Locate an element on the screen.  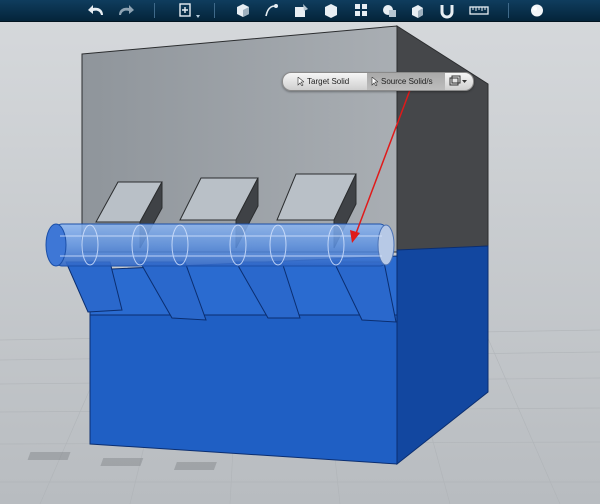
primitives-icon is located at coordinates (243, 10).